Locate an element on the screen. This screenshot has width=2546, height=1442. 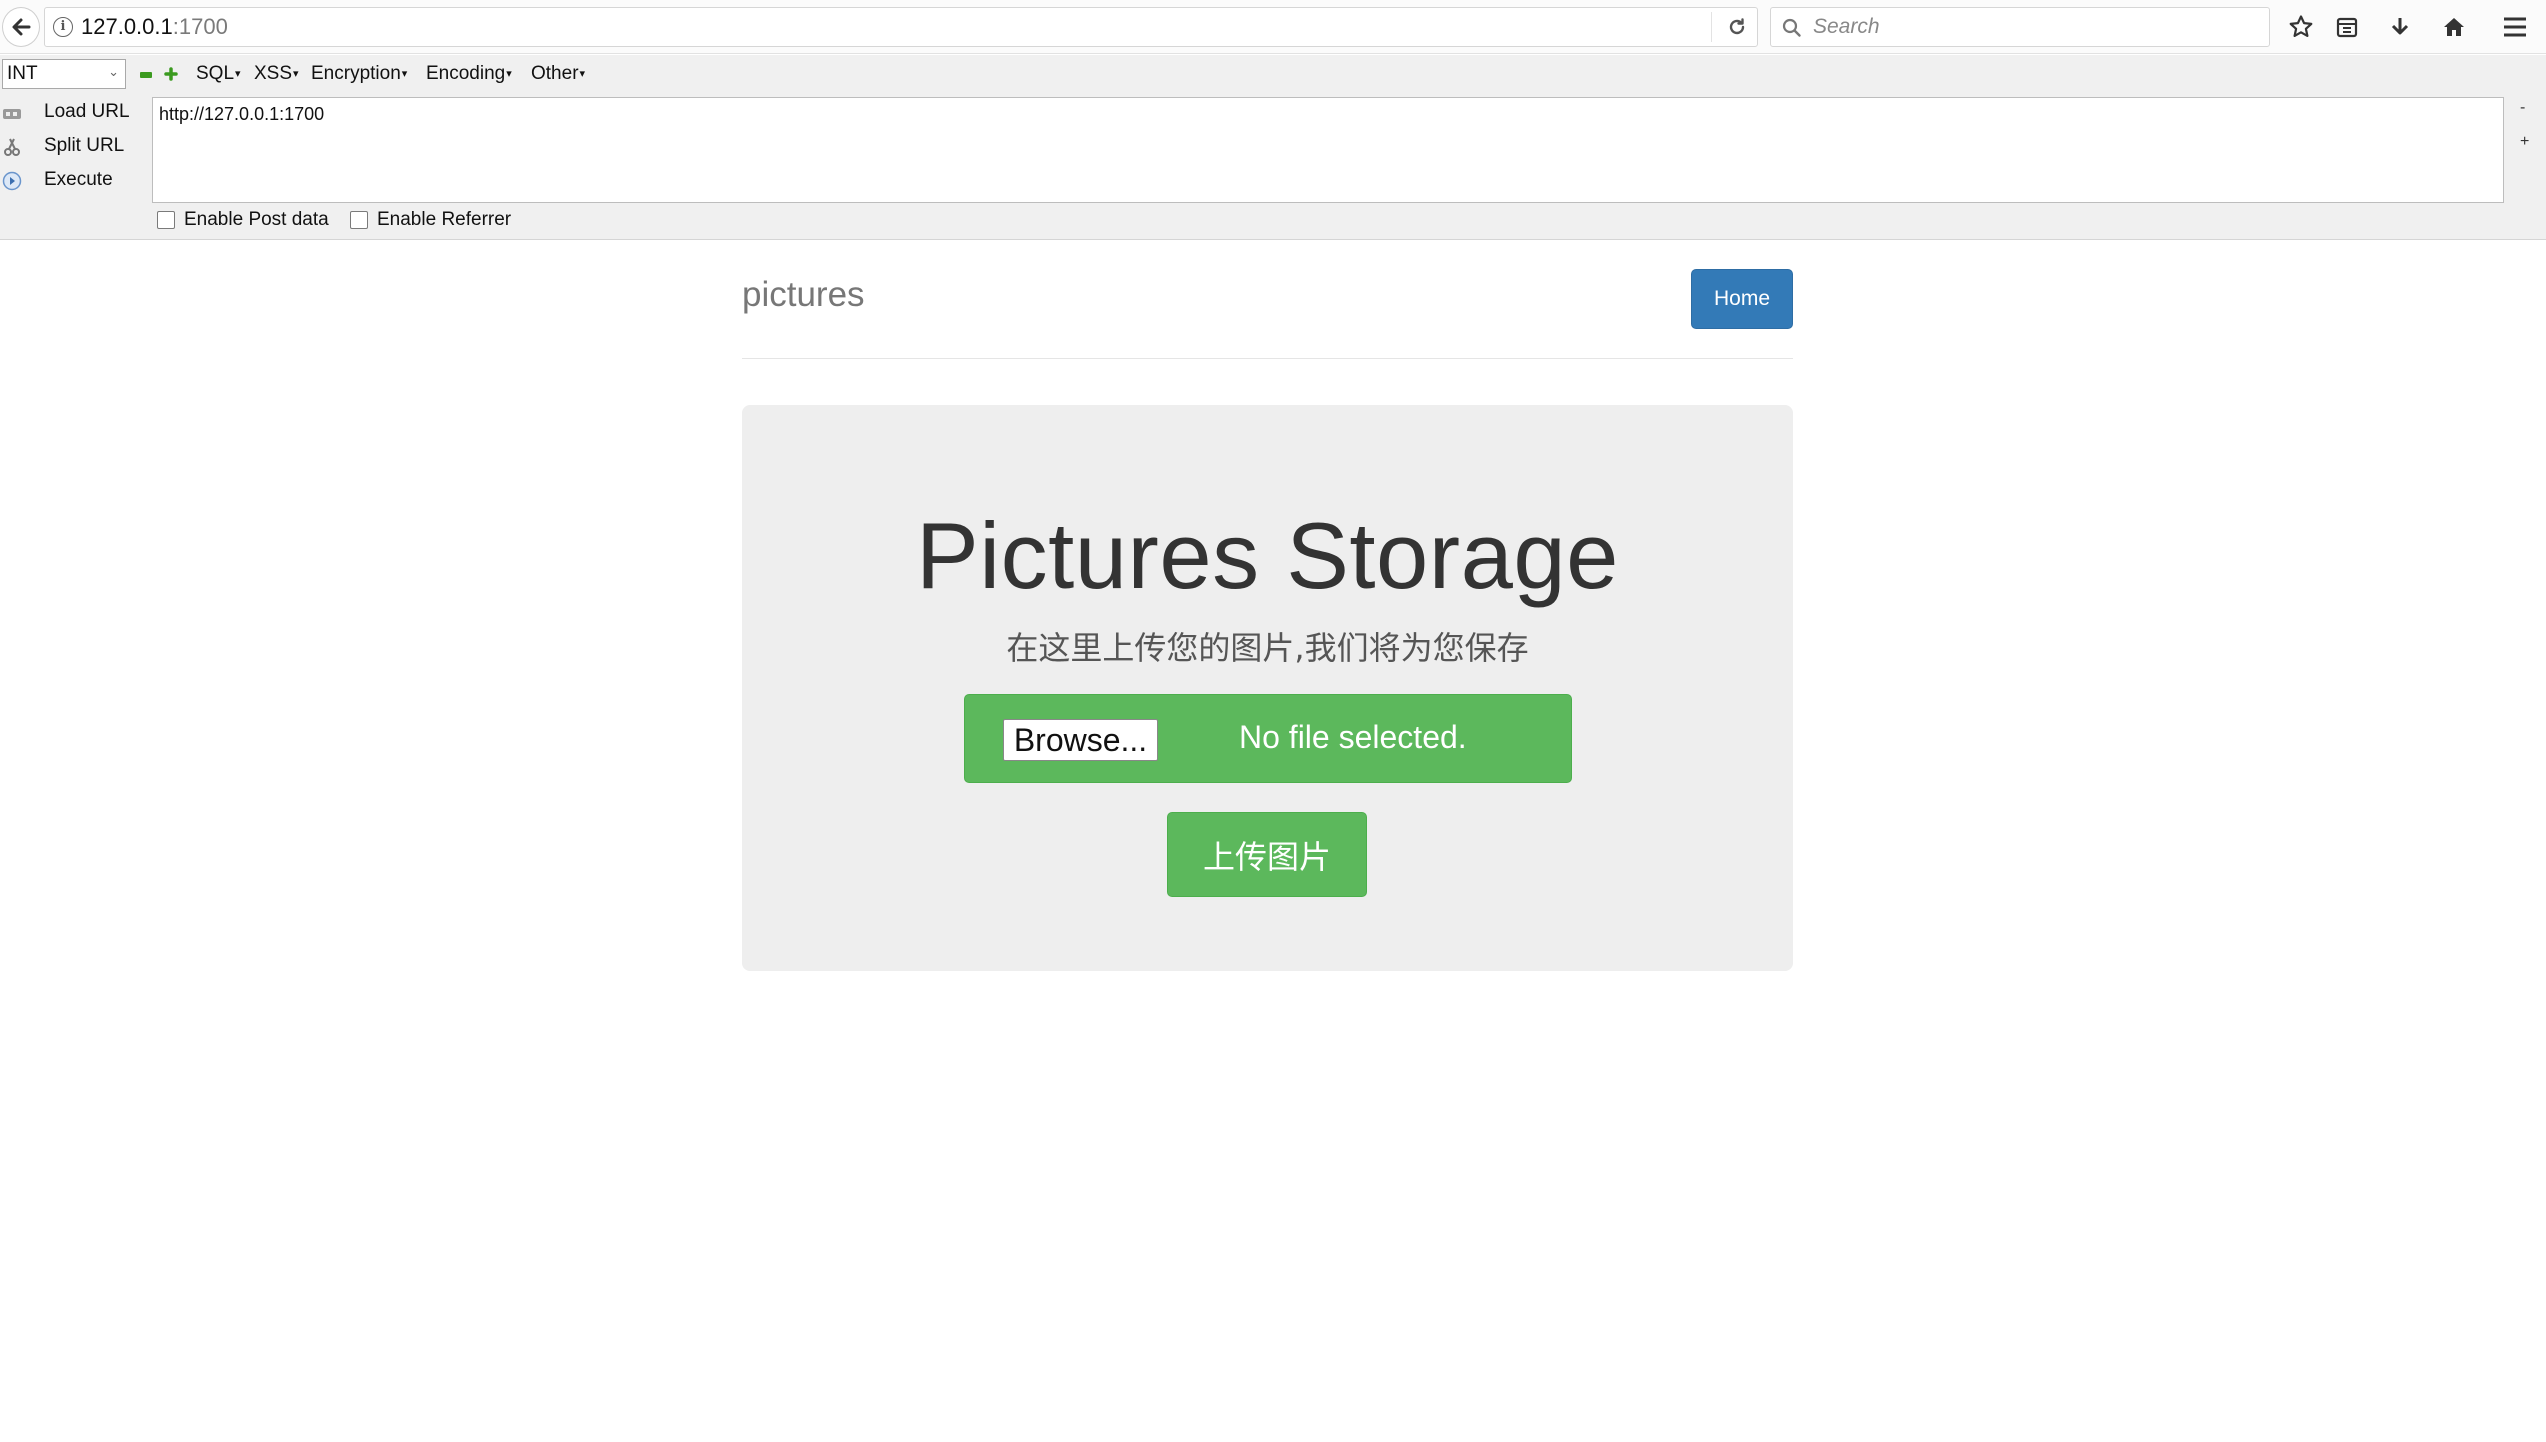
reload-icon is located at coordinates (1737, 27).